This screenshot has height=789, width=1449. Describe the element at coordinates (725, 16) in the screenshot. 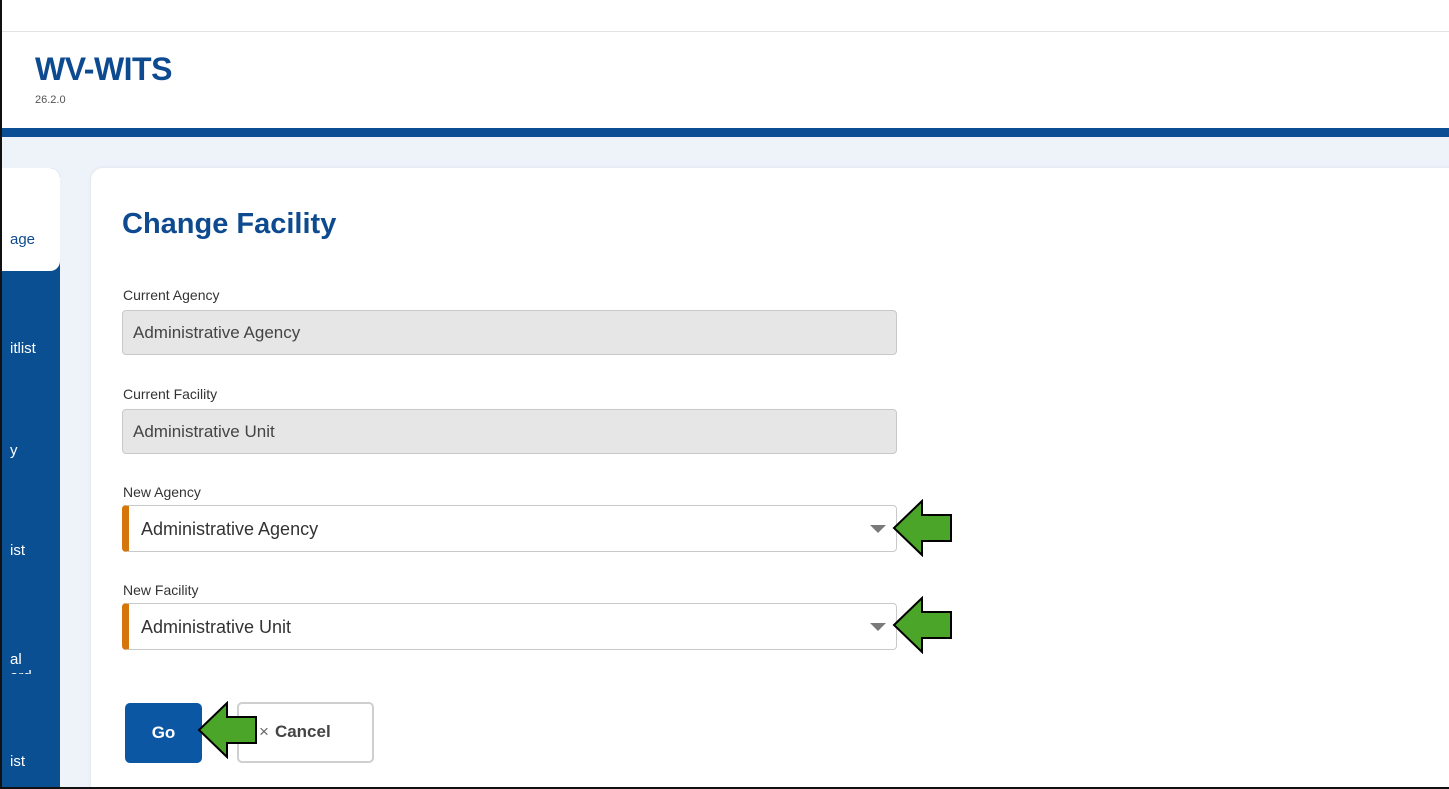

I see `browser-toolbar-strip` at that location.